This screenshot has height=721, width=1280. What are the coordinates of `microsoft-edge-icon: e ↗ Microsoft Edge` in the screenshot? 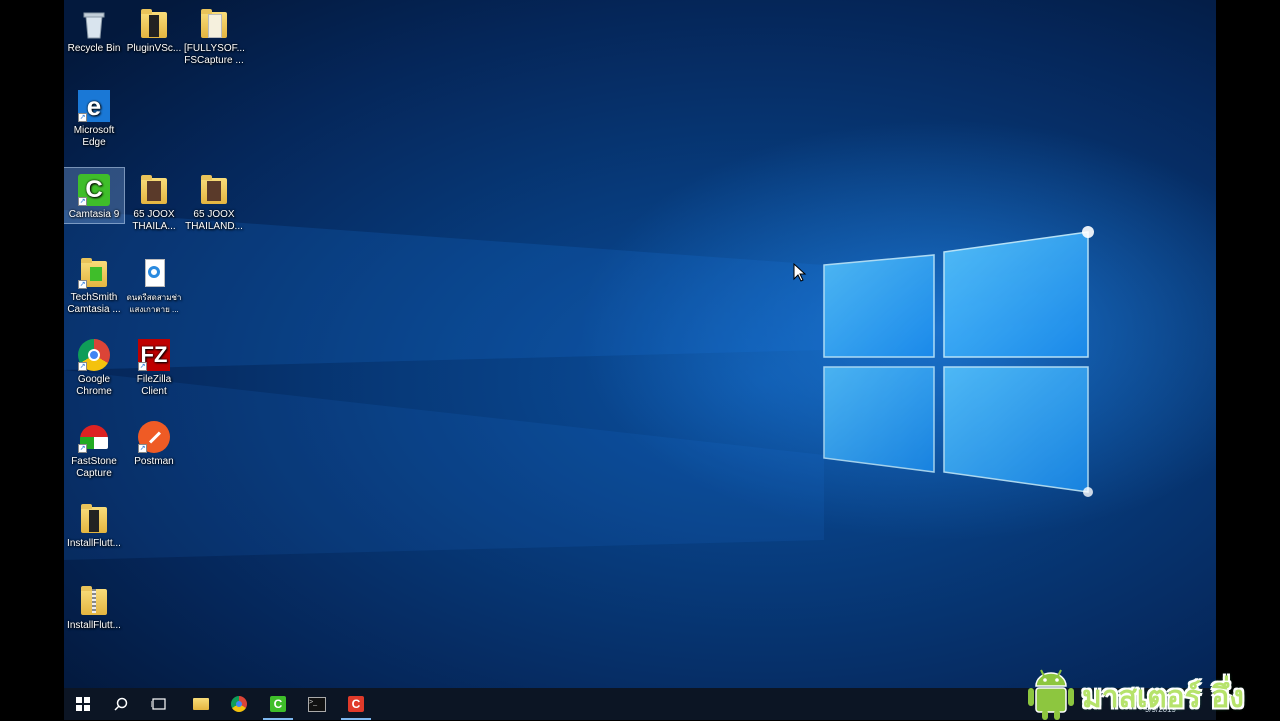 It's located at (94, 116).